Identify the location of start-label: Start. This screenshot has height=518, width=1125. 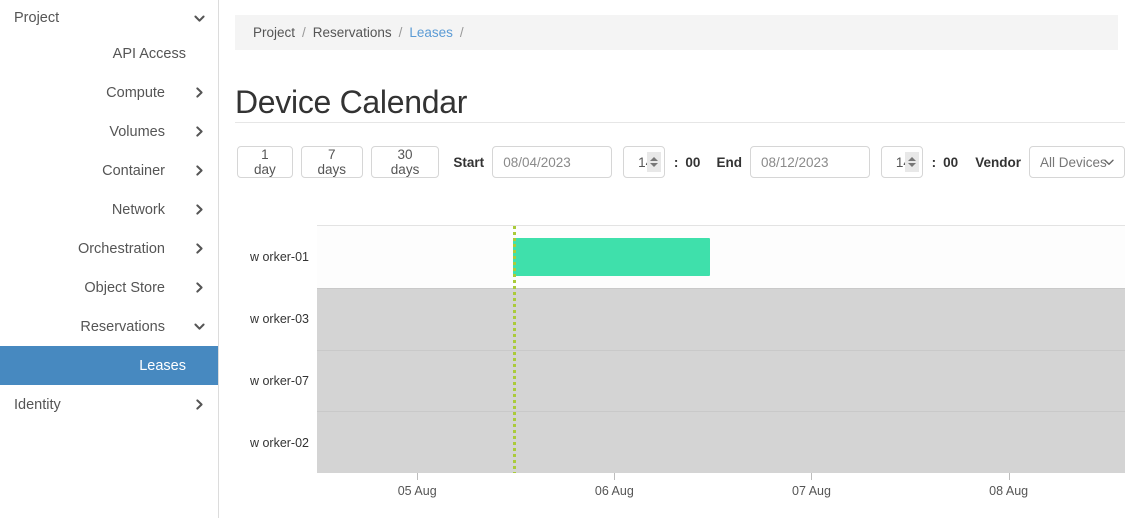
(469, 162).